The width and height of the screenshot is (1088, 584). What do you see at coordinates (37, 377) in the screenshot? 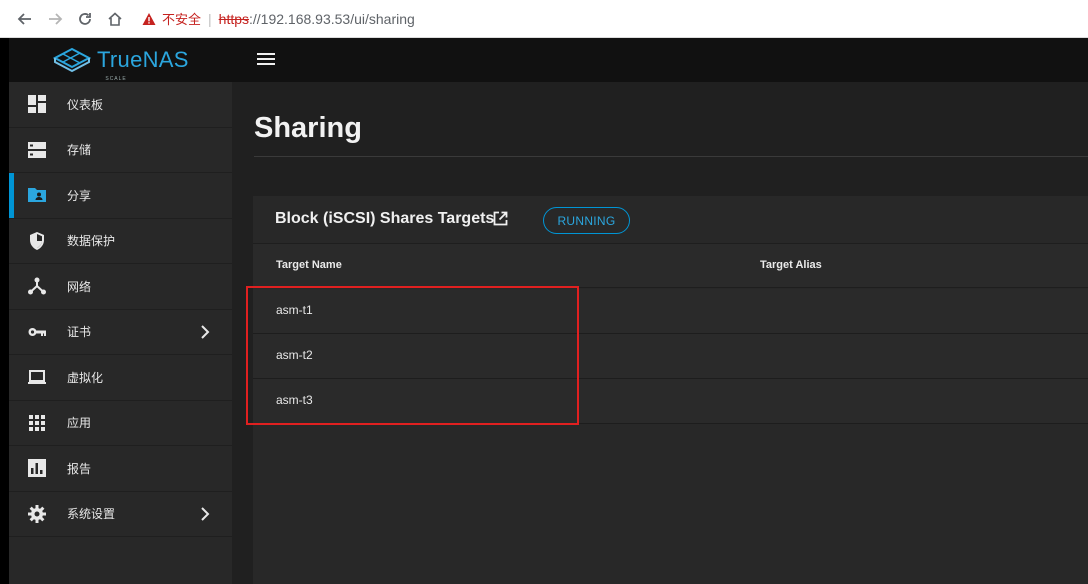
I see `laptop-icon` at bounding box center [37, 377].